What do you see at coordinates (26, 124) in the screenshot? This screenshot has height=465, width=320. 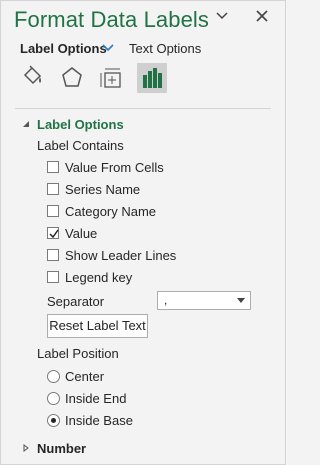 I see `caret-down-icon` at bounding box center [26, 124].